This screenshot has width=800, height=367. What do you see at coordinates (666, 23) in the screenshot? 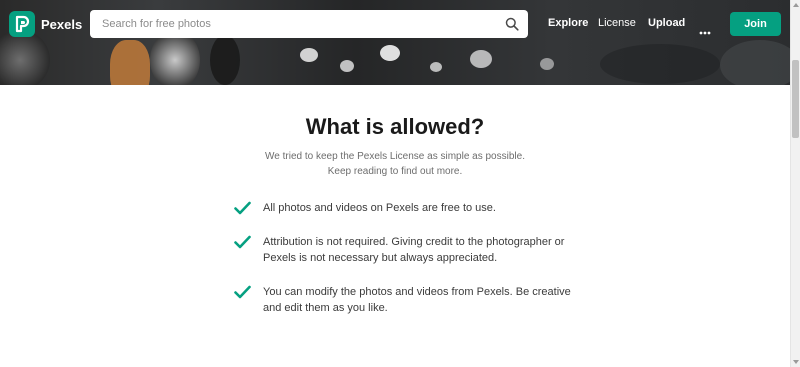
I see `nav-upload-link: Upload` at bounding box center [666, 23].